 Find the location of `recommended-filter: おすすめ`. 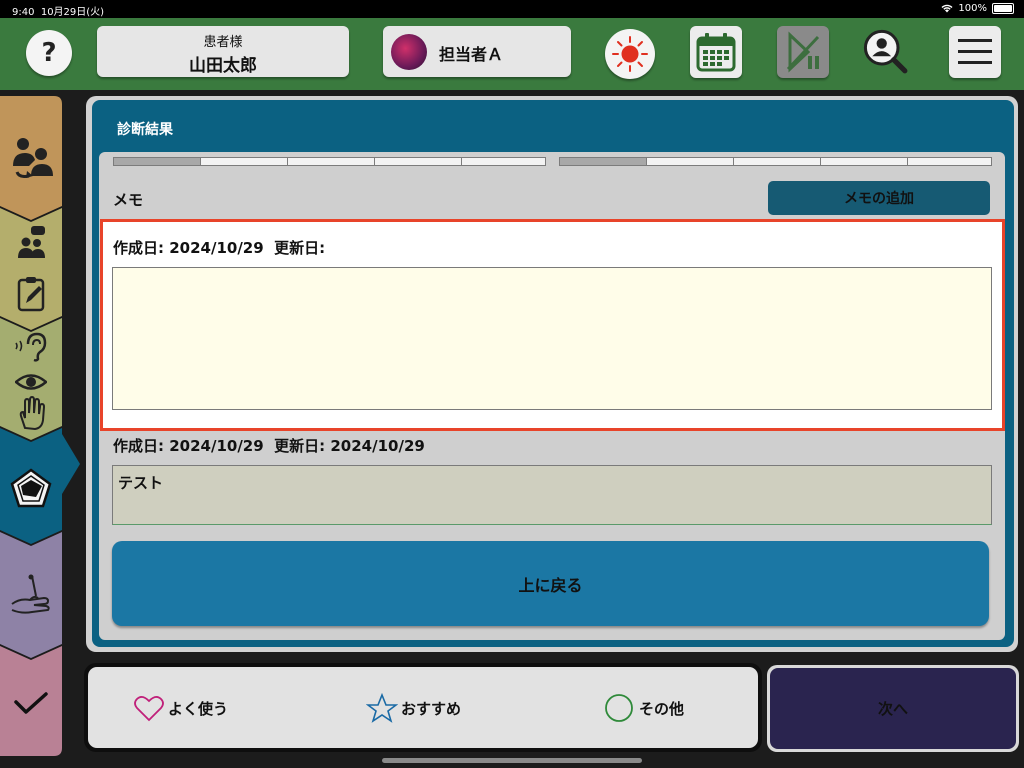

recommended-filter: おすすめ is located at coordinates (413, 708).